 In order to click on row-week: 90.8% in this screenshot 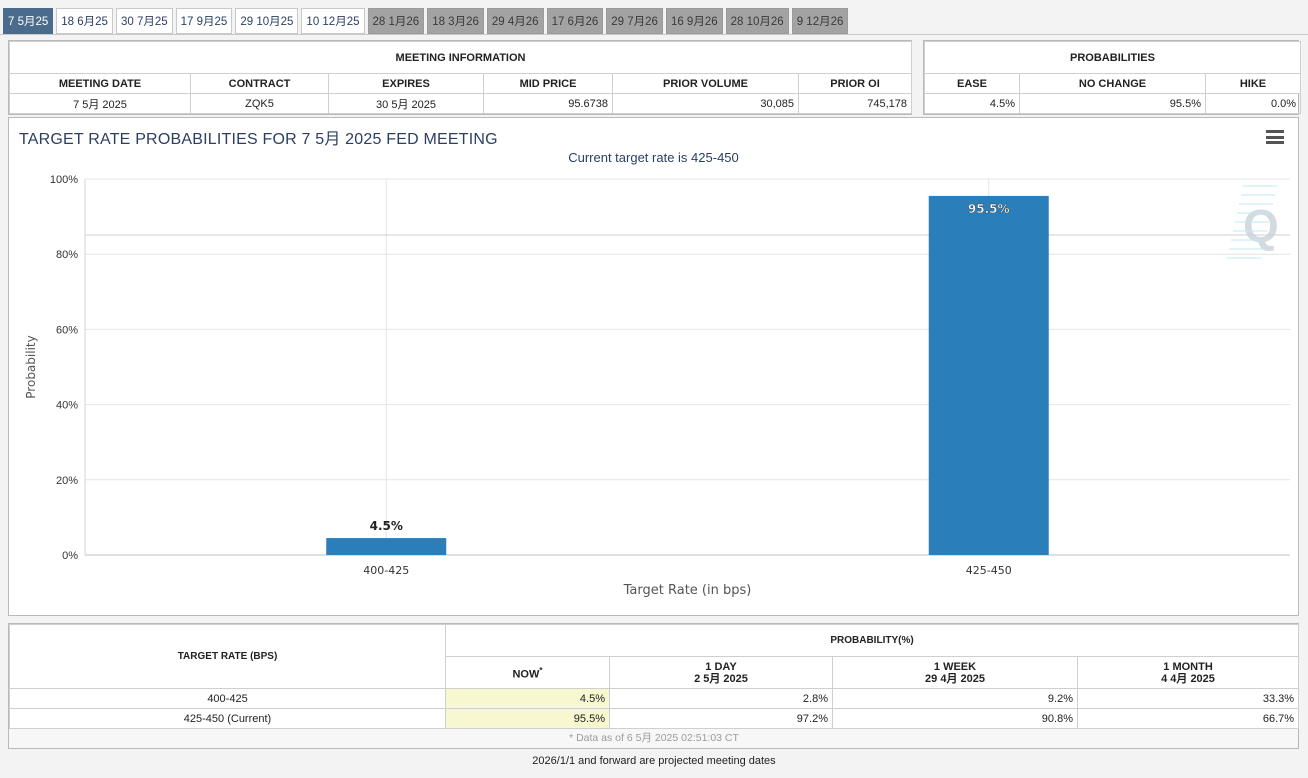, I will do `click(955, 718)`.